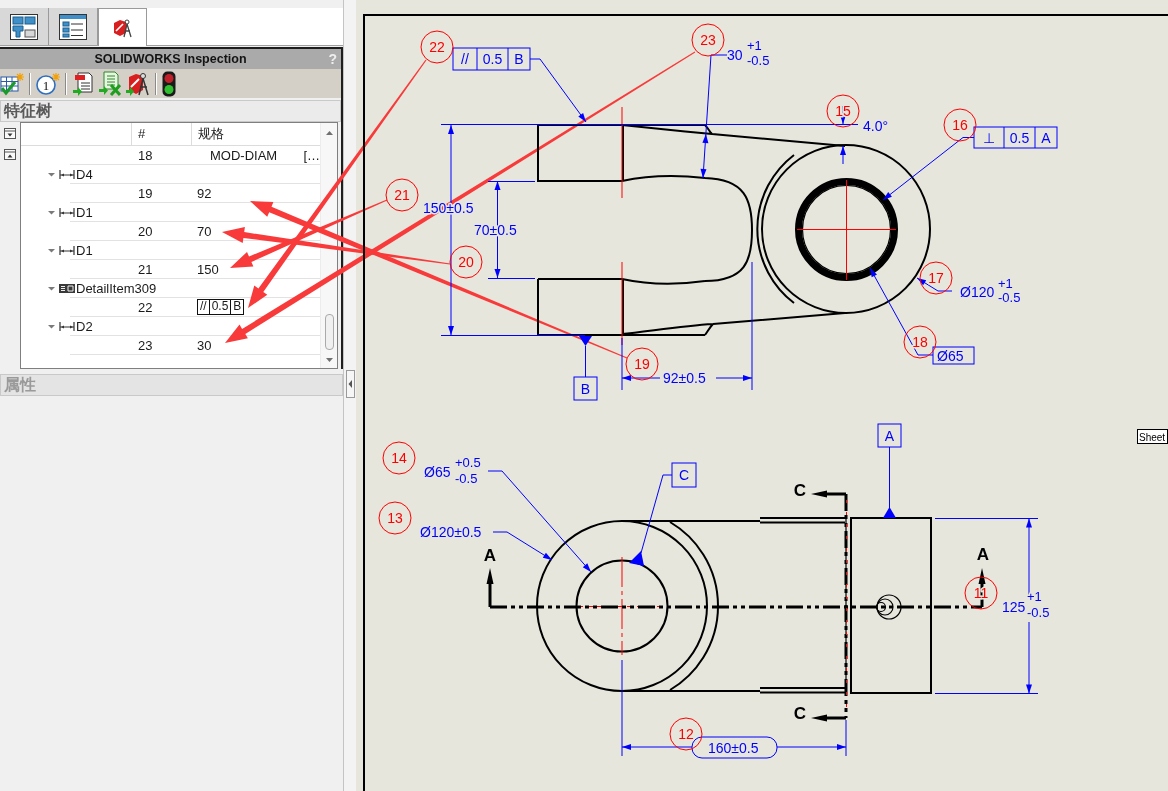 Image resolution: width=1168 pixels, height=791 pixels. Describe the element at coordinates (145, 269) in the screenshot. I see `table-cell: 21` at that location.